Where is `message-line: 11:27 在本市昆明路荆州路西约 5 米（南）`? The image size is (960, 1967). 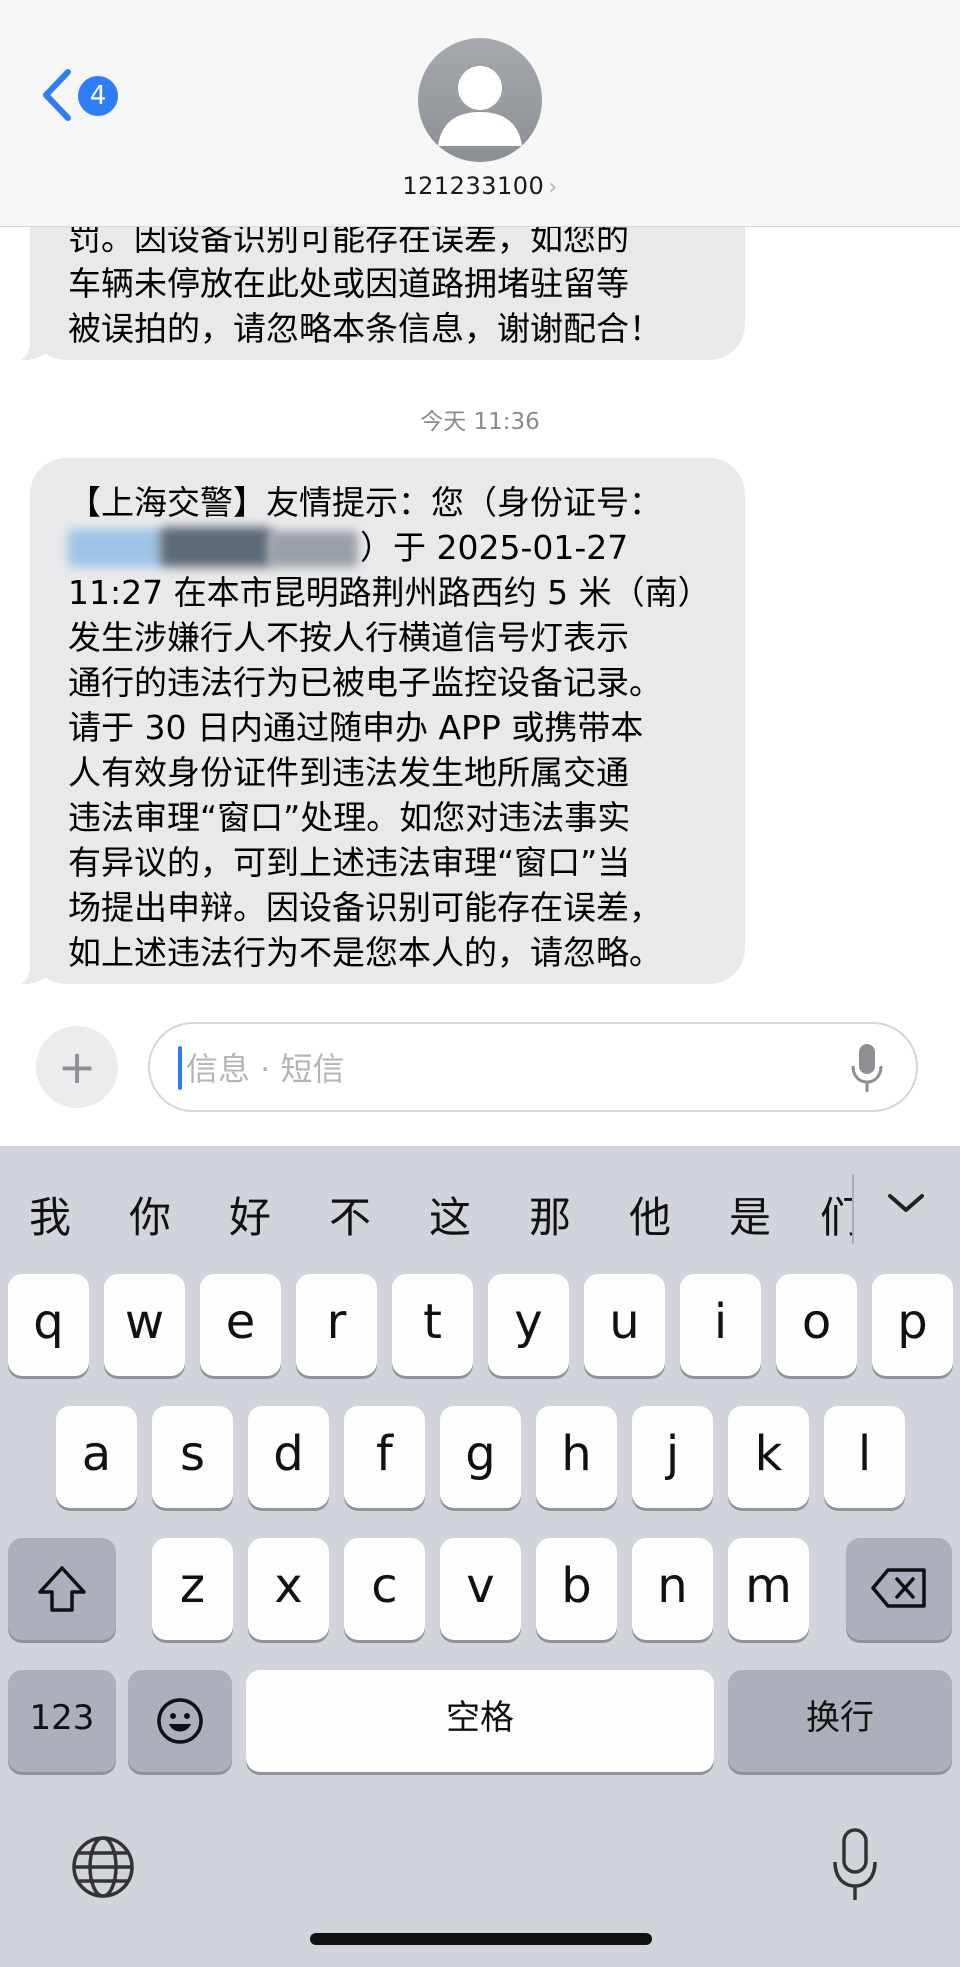
message-line: 11:27 在本市昆明路荆州路西约 5 米（南） is located at coordinates (389, 592).